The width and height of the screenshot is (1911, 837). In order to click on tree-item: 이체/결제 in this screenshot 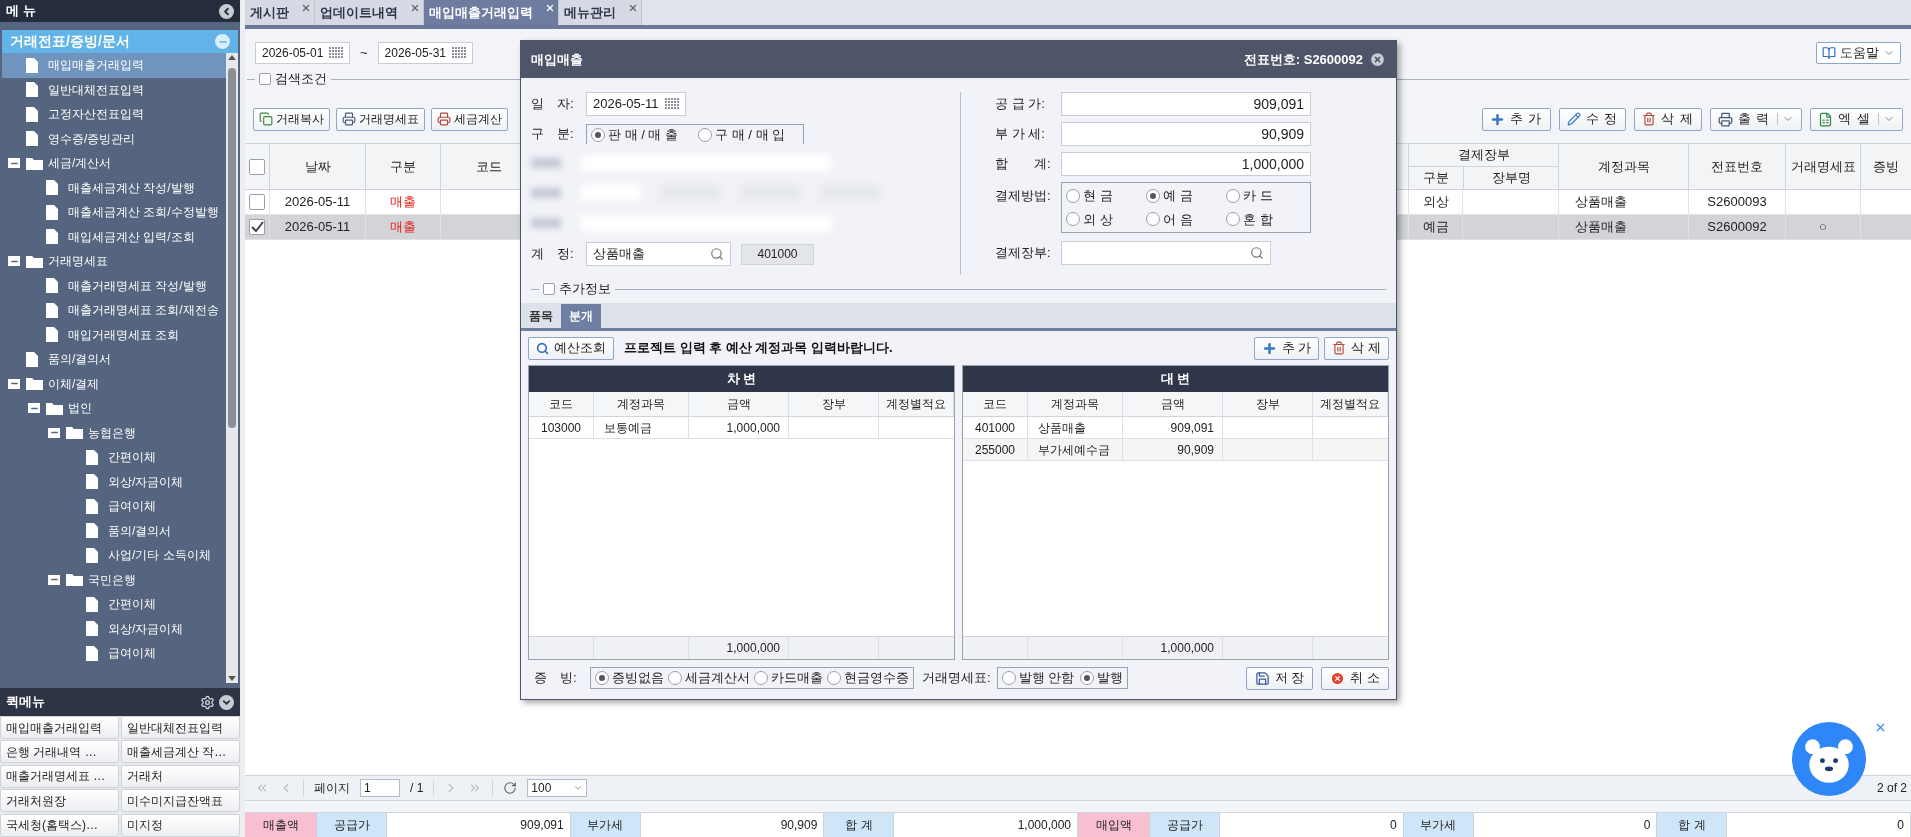, I will do `click(114, 383)`.